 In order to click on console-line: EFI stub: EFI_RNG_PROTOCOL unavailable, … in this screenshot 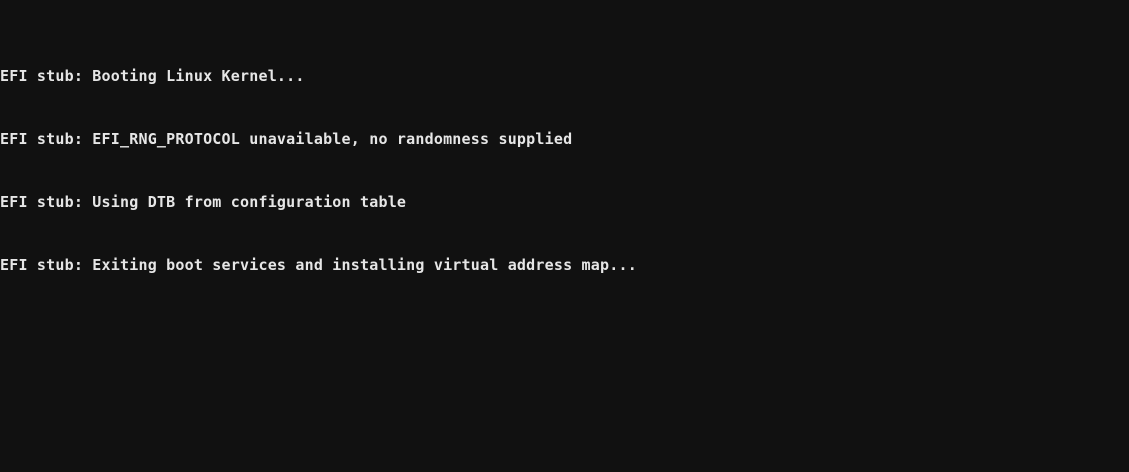, I will do `click(286, 139)`.